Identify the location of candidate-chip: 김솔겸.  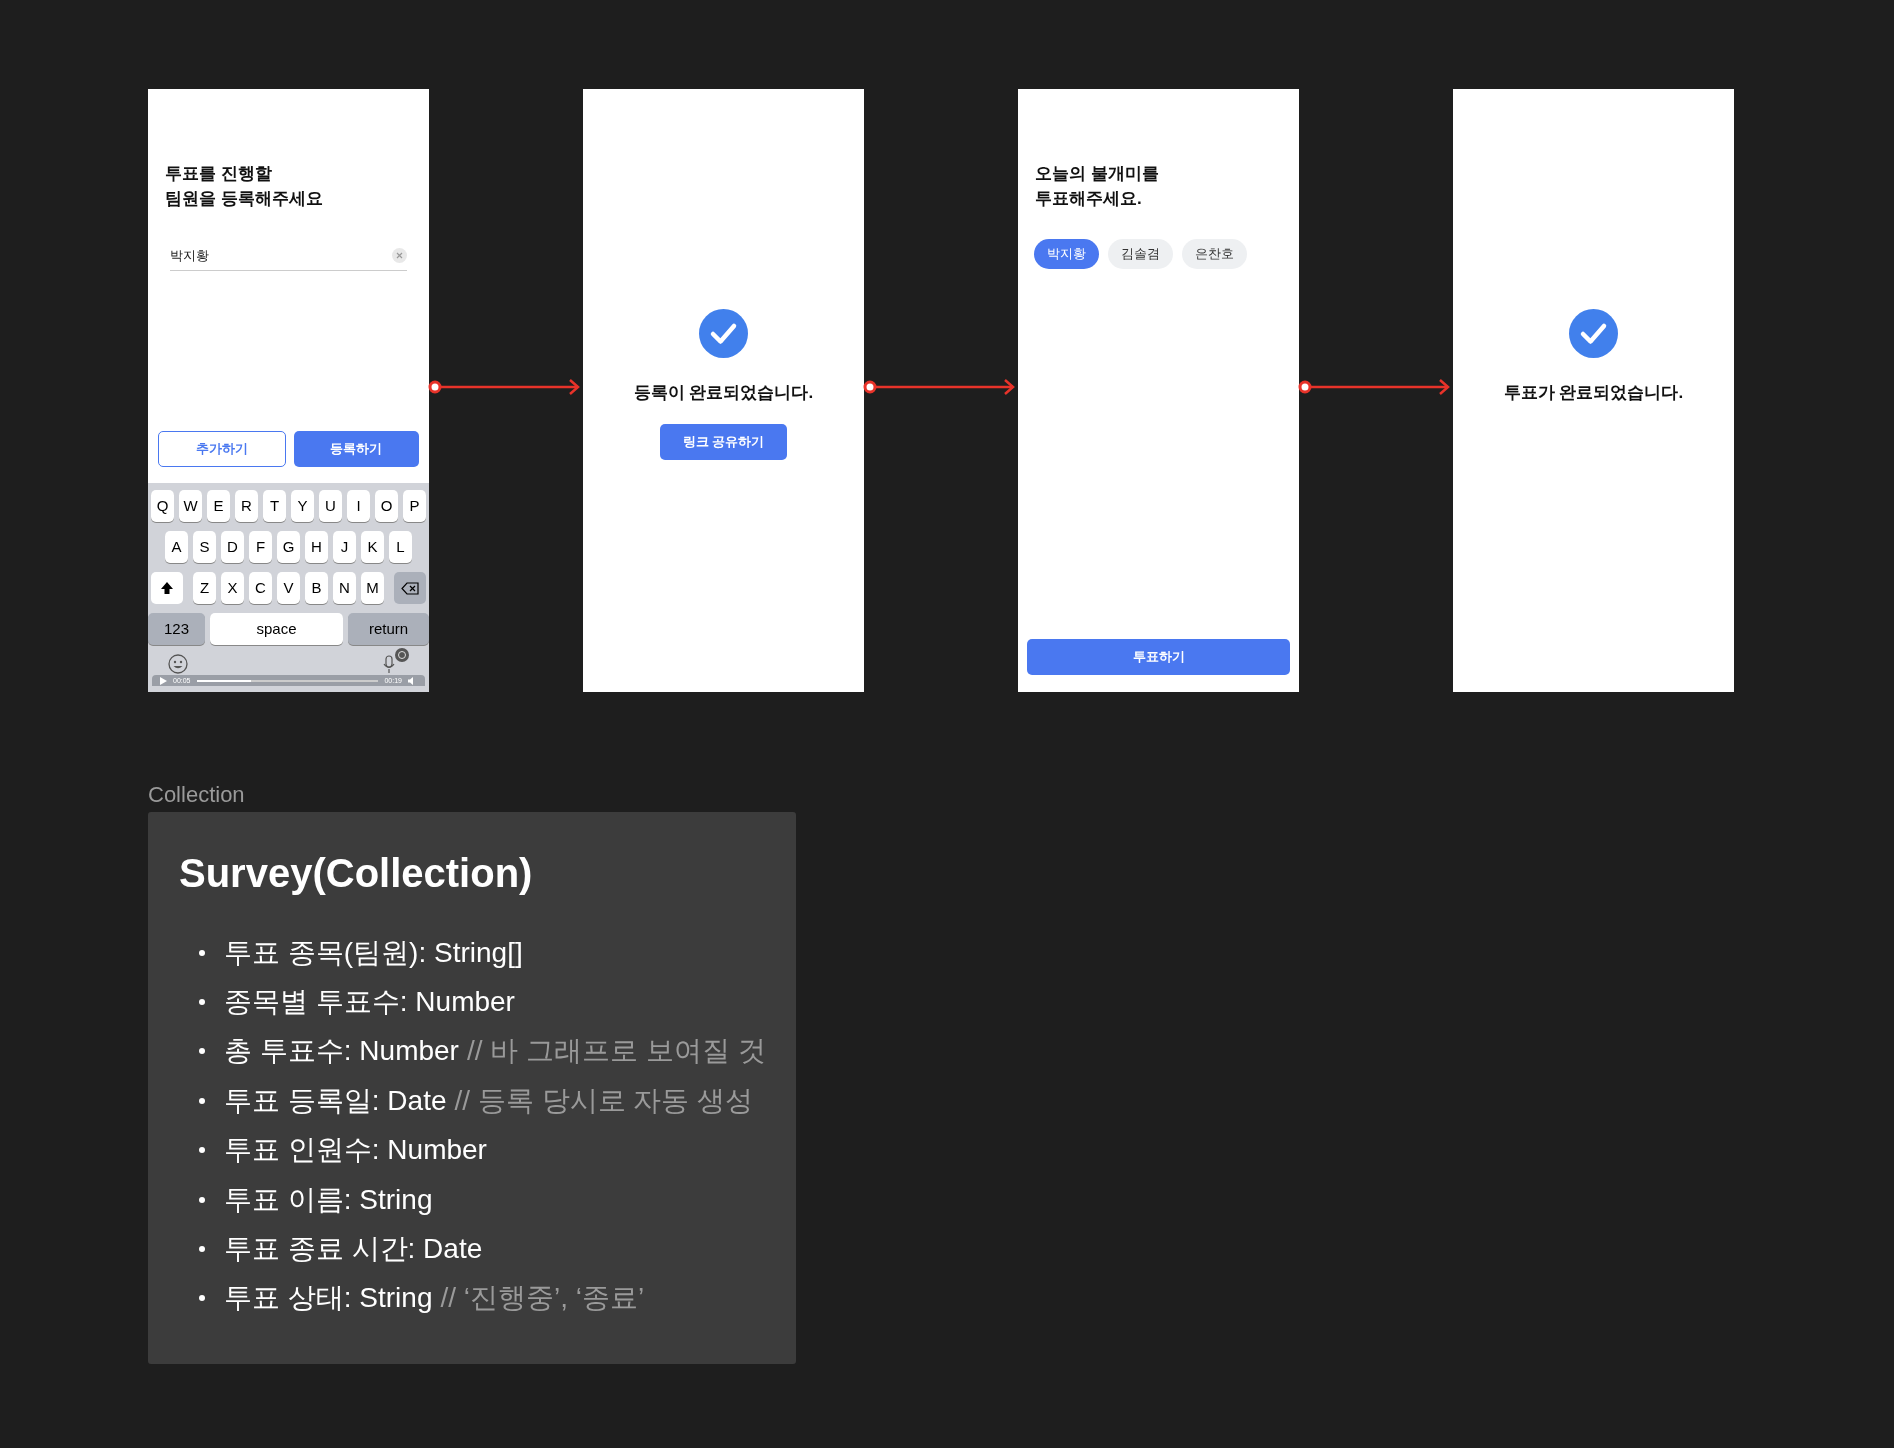
(1140, 254).